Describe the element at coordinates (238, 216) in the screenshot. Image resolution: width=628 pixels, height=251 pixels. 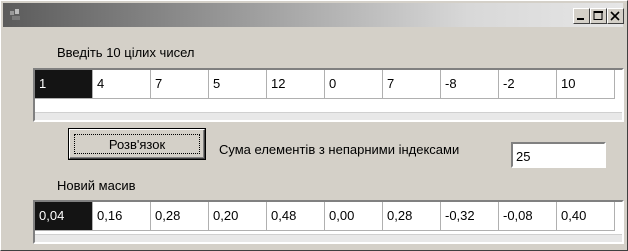
I see `output-cell: 0,20` at that location.